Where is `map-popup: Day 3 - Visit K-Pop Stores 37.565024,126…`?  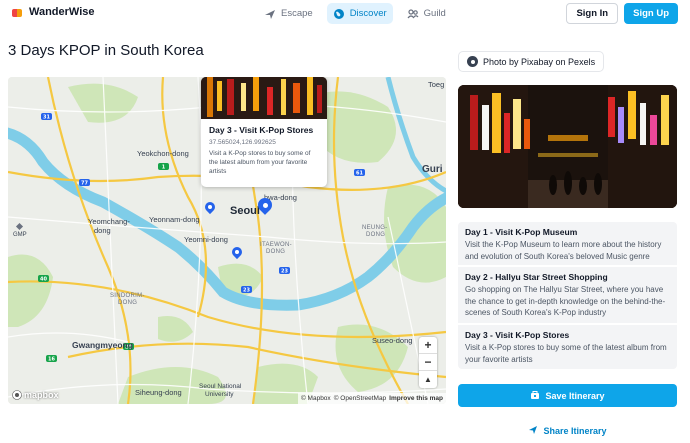
map-popup: Day 3 - Visit K-Pop Stores 37.565024,126… is located at coordinates (264, 132).